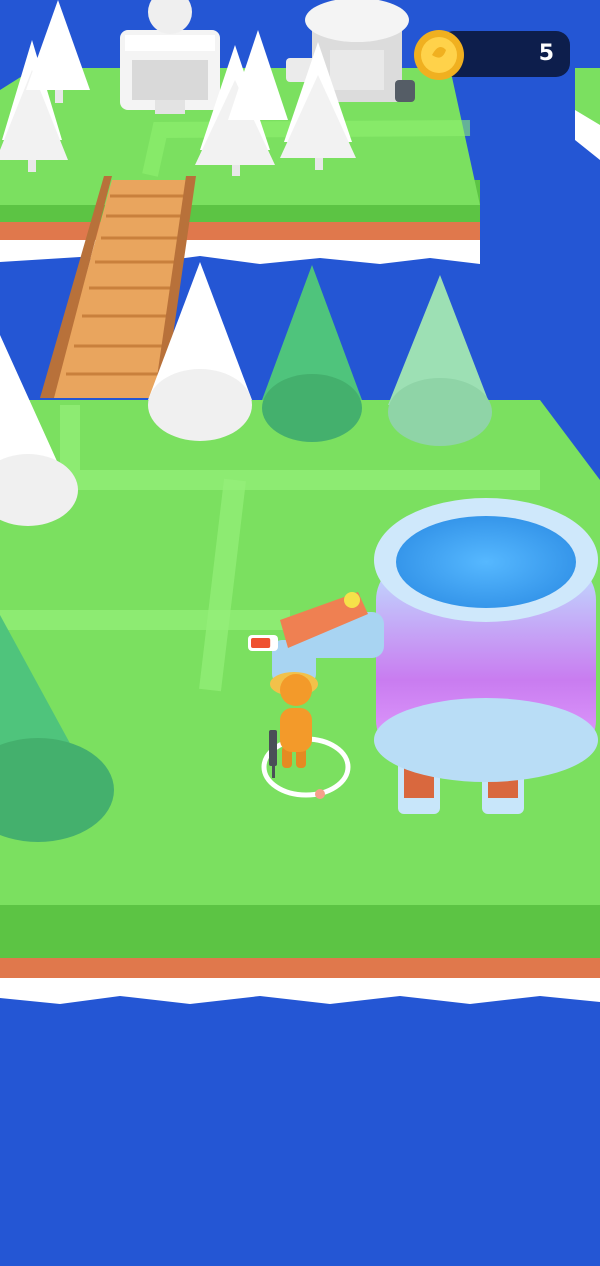 This screenshot has height=1266, width=600. Describe the element at coordinates (546, 53) in the screenshot. I see `coin-count: 5` at that location.